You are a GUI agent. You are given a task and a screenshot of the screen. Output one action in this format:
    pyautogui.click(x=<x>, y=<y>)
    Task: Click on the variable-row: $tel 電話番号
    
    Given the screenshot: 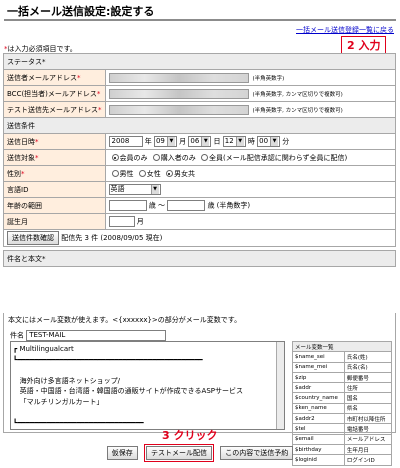 What is the action you would take?
    pyautogui.click(x=342, y=429)
    